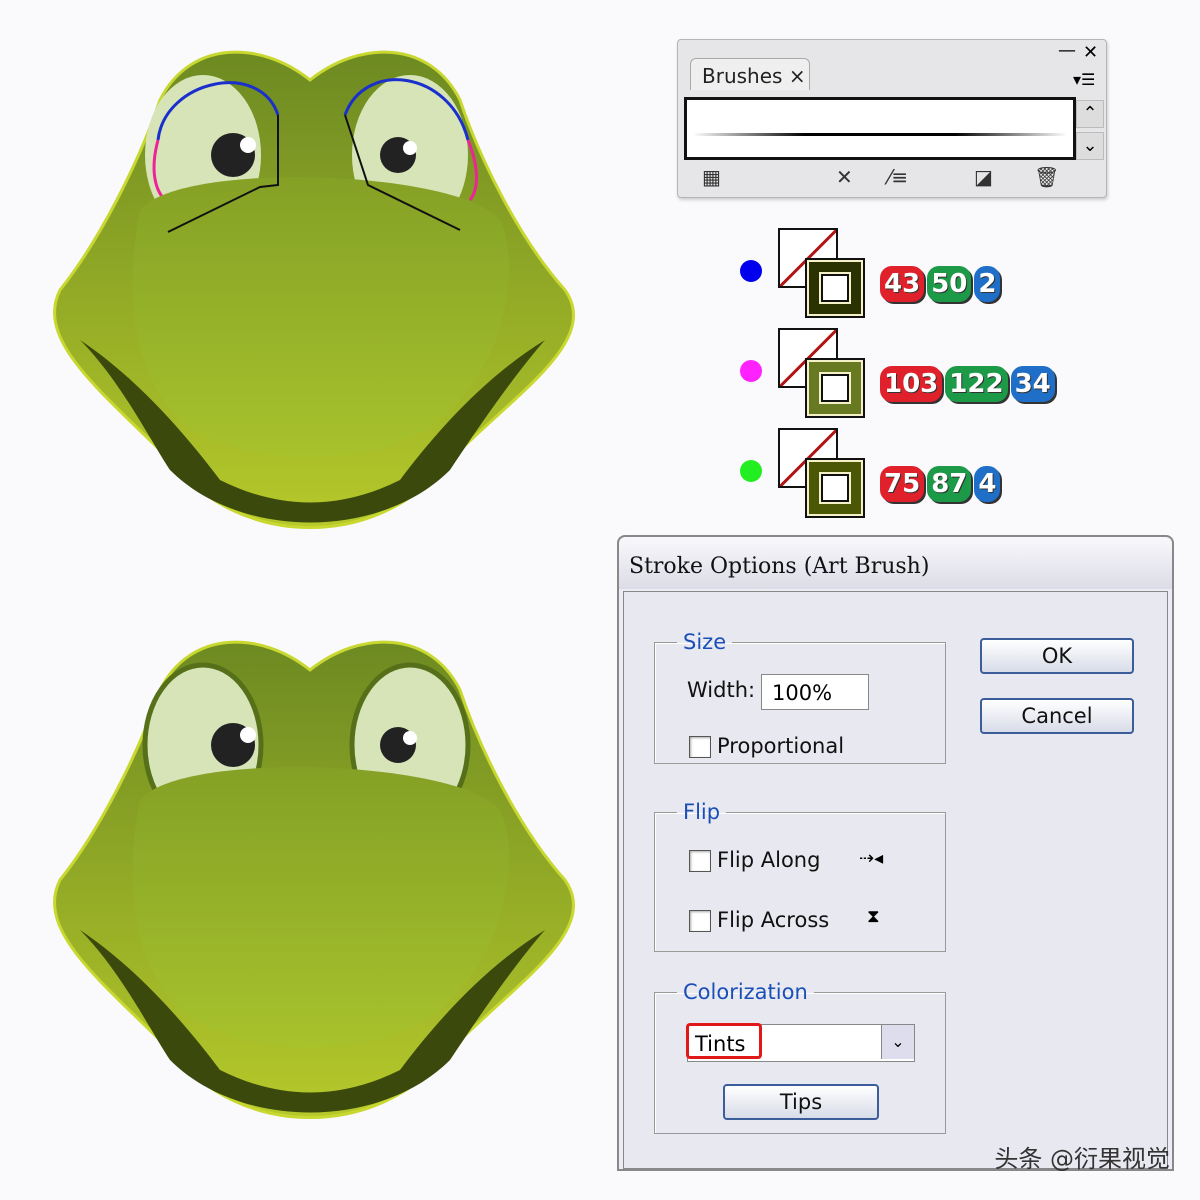 The height and width of the screenshot is (1200, 1200). I want to click on size-legend: Size, so click(705, 642).